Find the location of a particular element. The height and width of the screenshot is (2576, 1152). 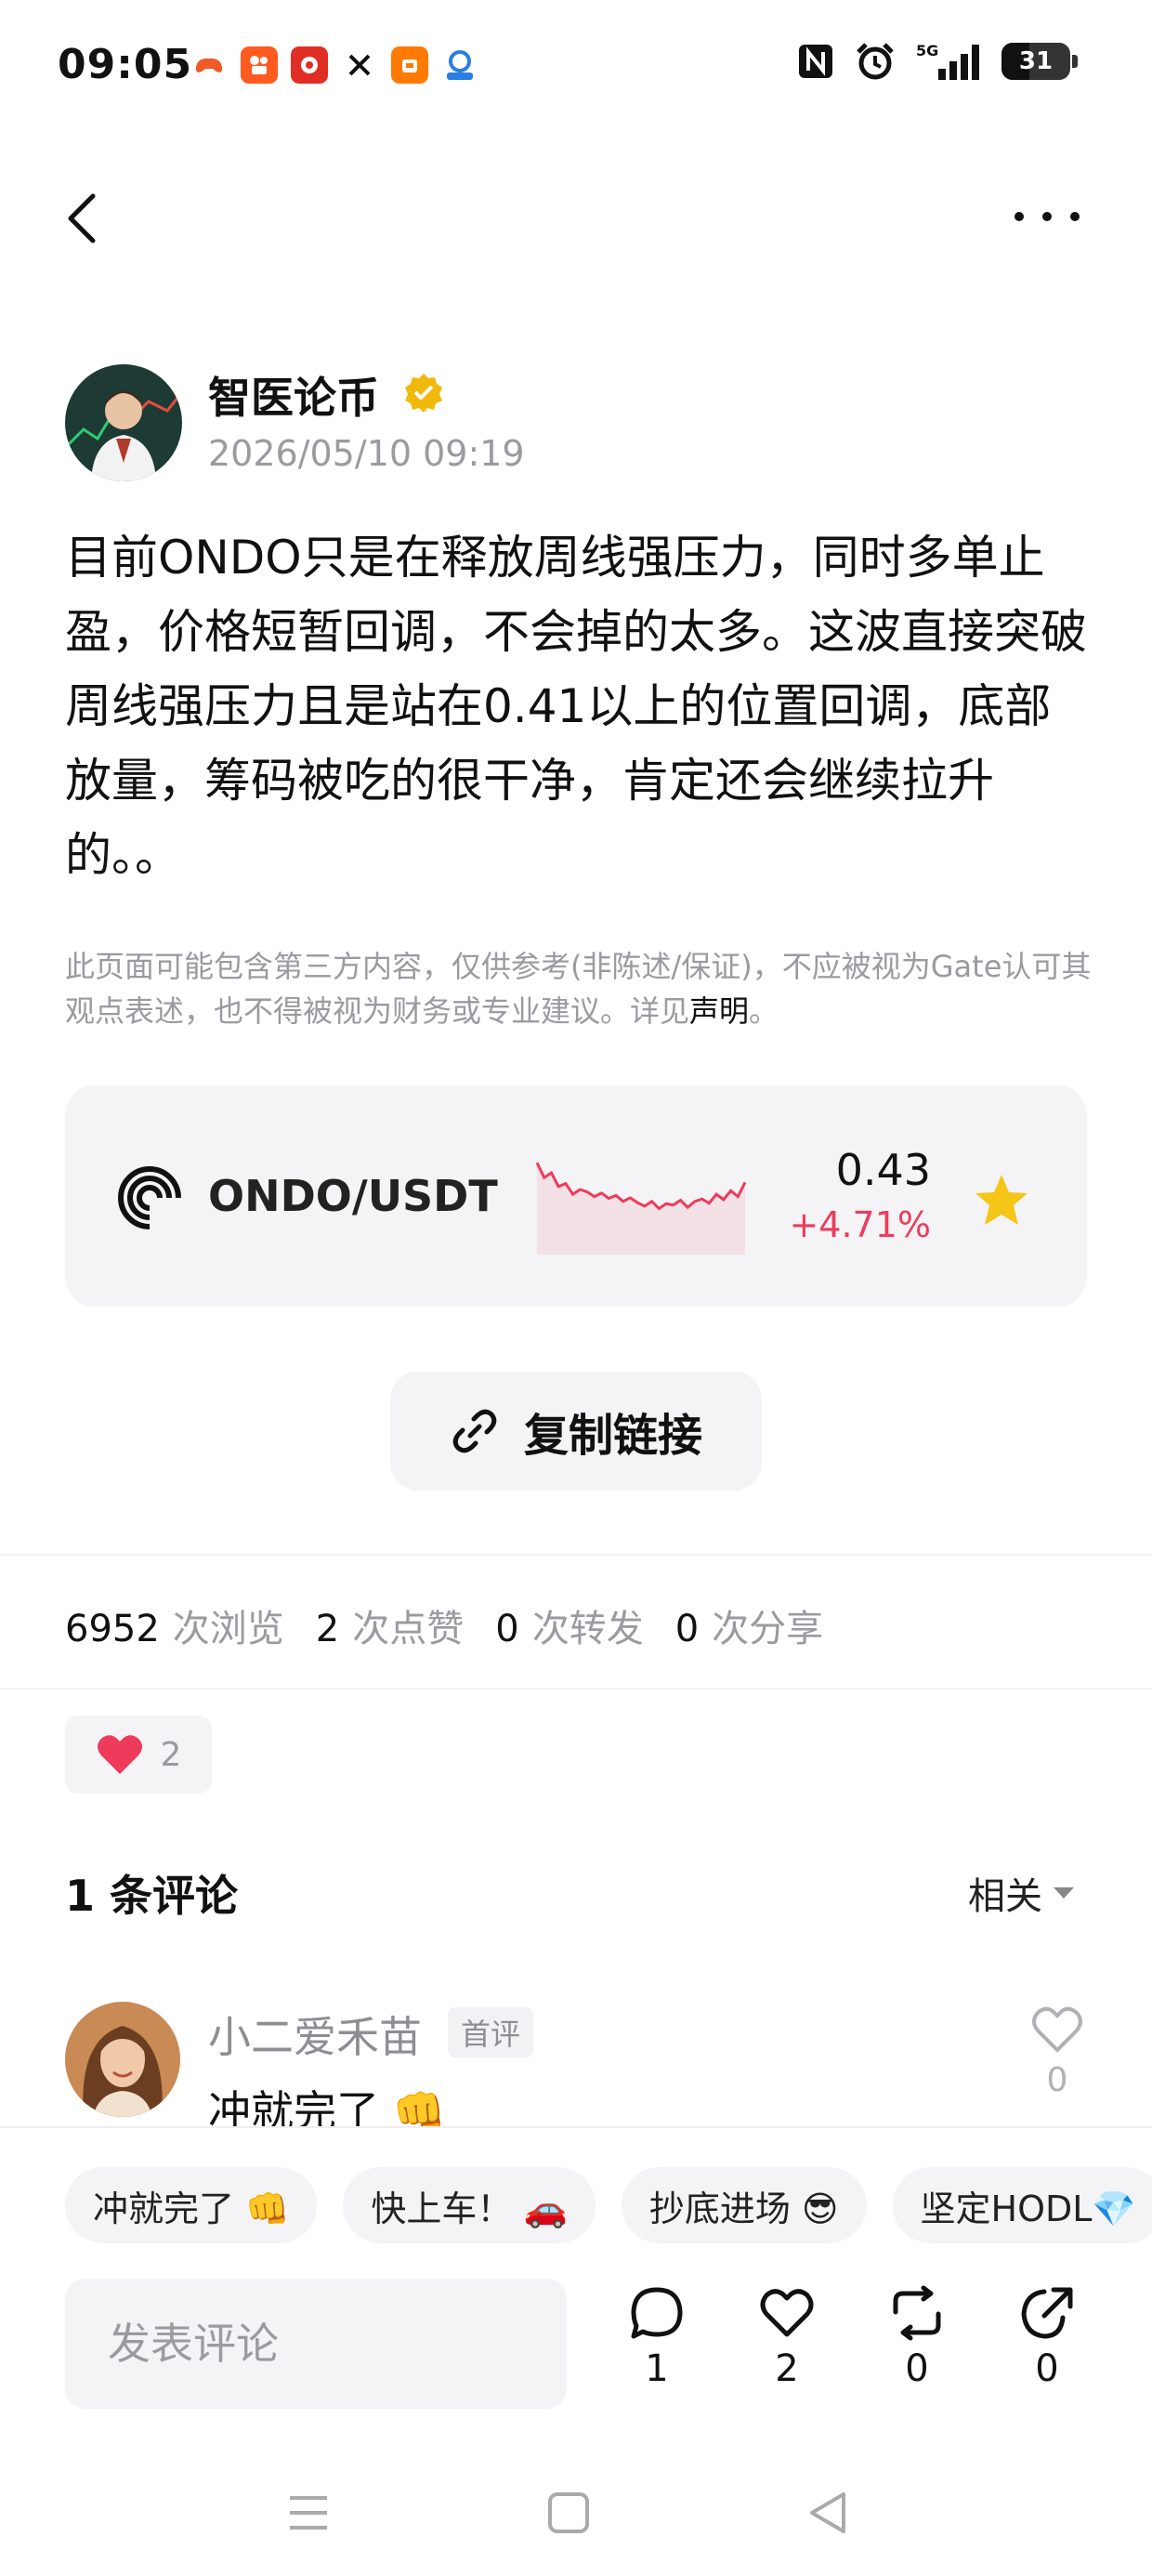

comment-action-button: 1 is located at coordinates (657, 2337).